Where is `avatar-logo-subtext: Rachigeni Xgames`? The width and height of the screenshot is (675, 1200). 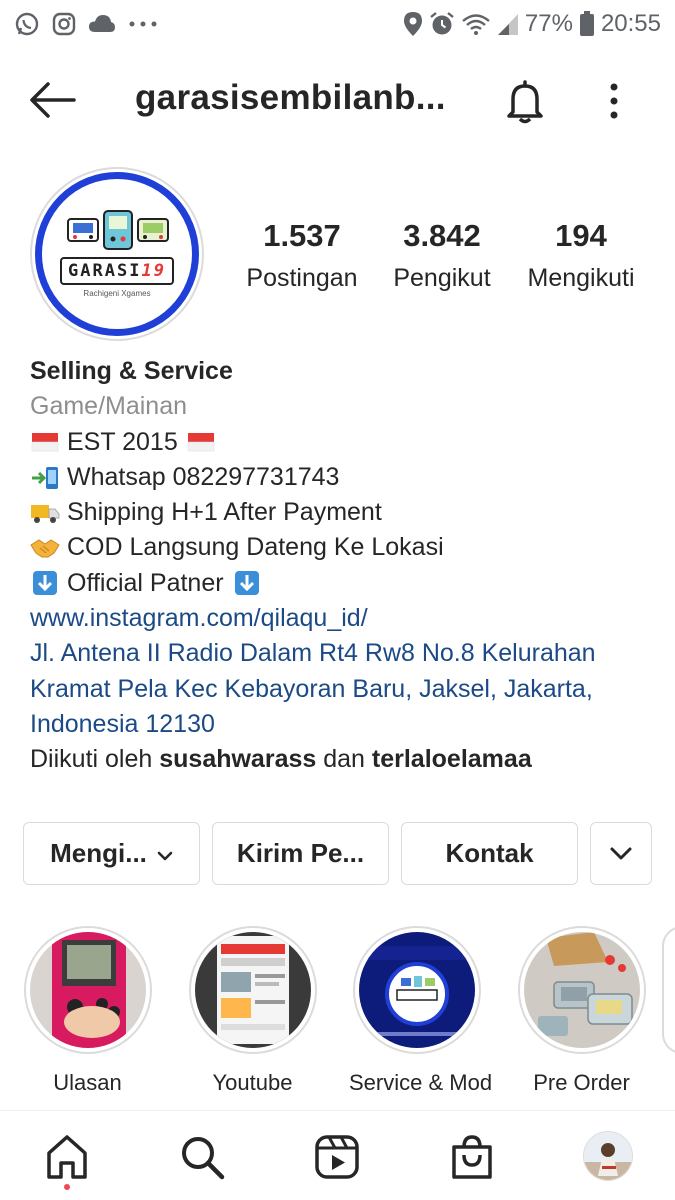
avatar-logo-subtext: Rachigeni Xgames is located at coordinates (117, 293).